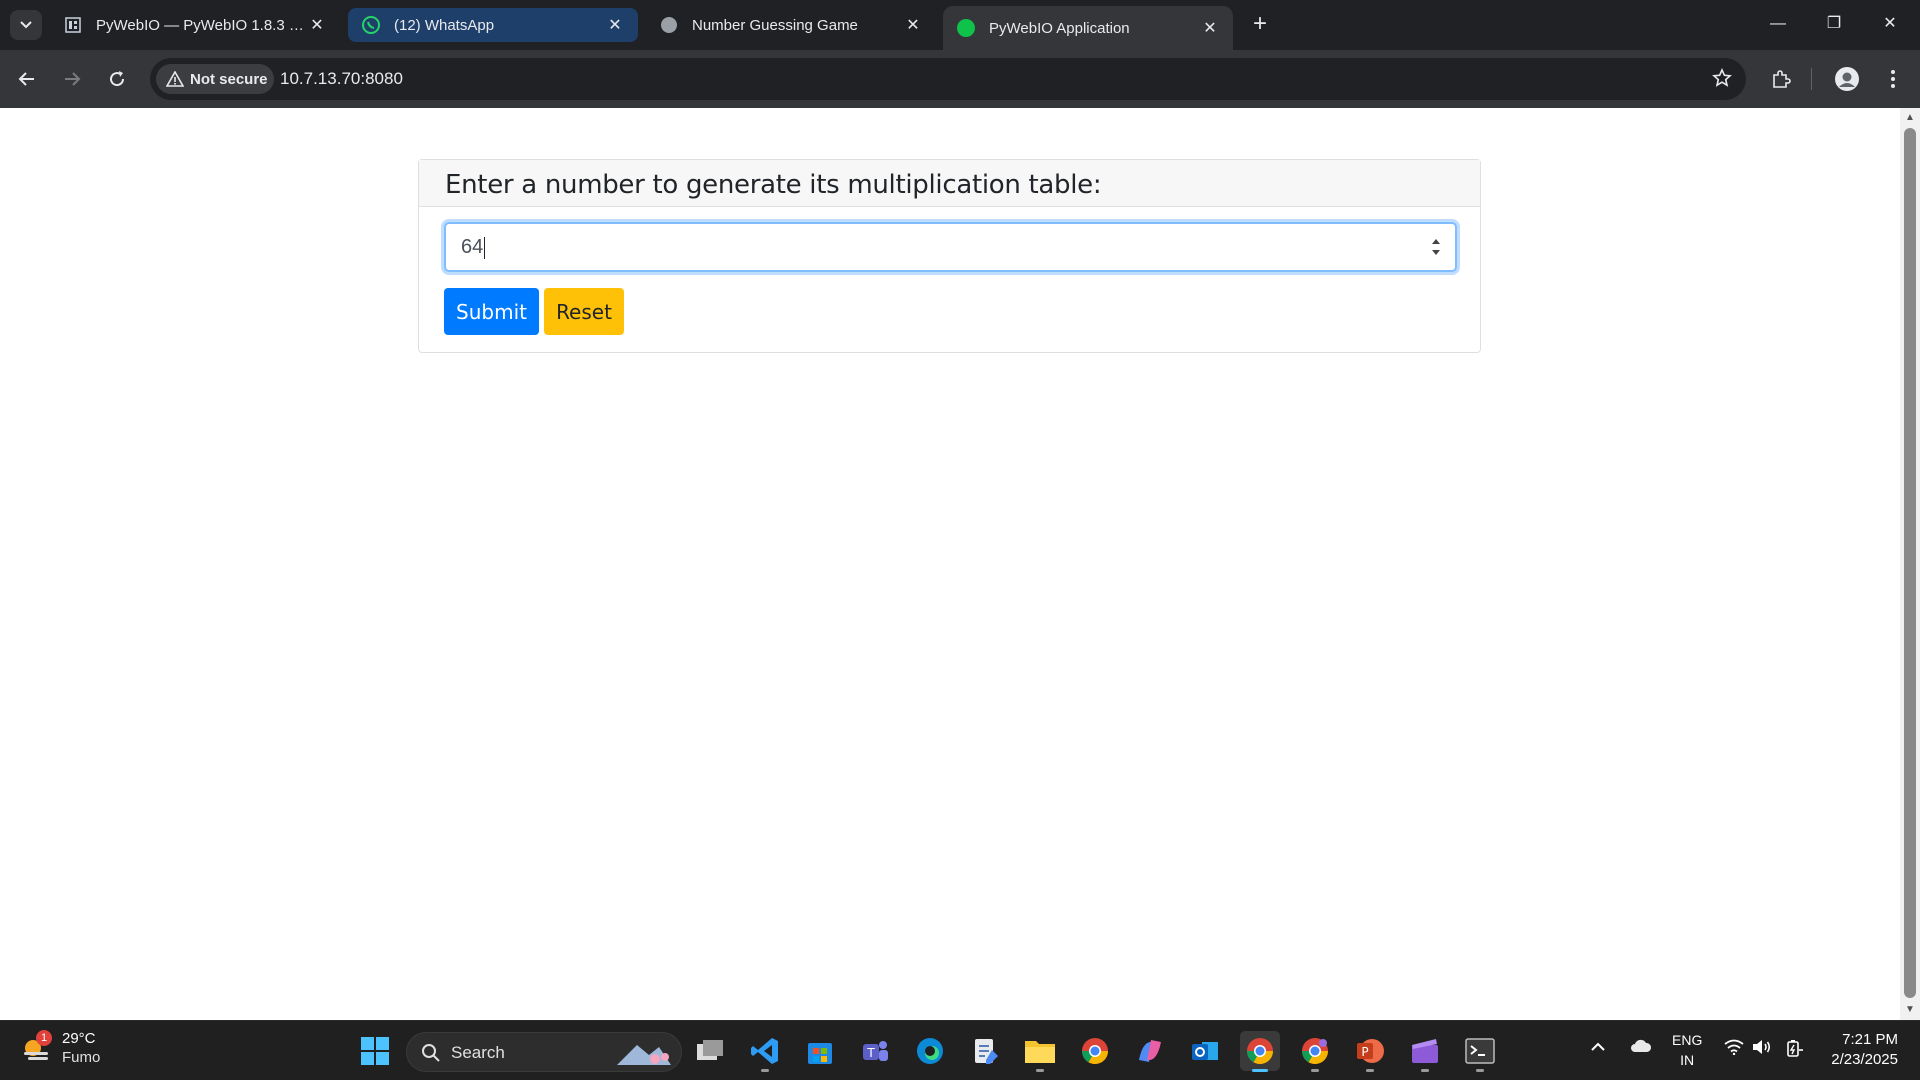 The image size is (1920, 1080). I want to click on wifi-icon, so click(1734, 1047).